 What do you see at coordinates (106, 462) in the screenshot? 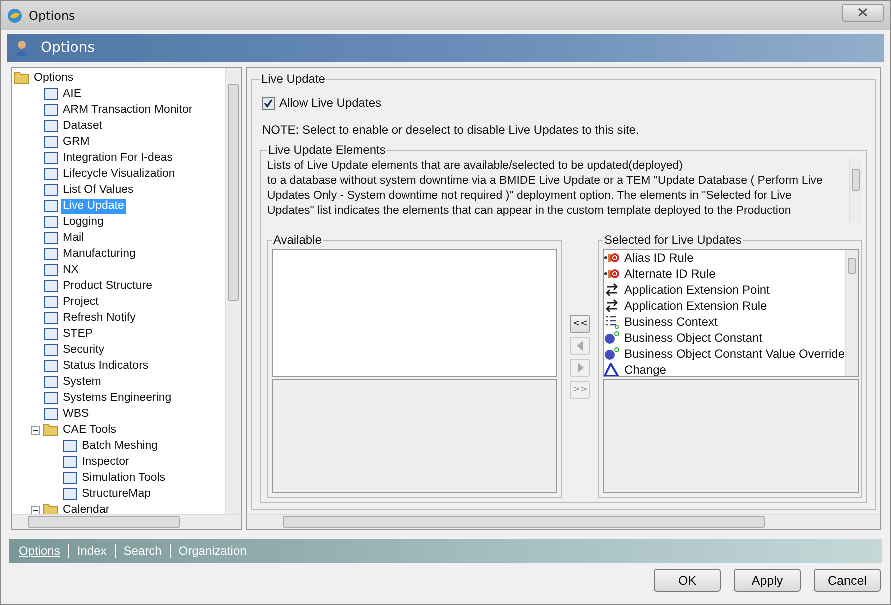
I see `tree-item: Inspector` at bounding box center [106, 462].